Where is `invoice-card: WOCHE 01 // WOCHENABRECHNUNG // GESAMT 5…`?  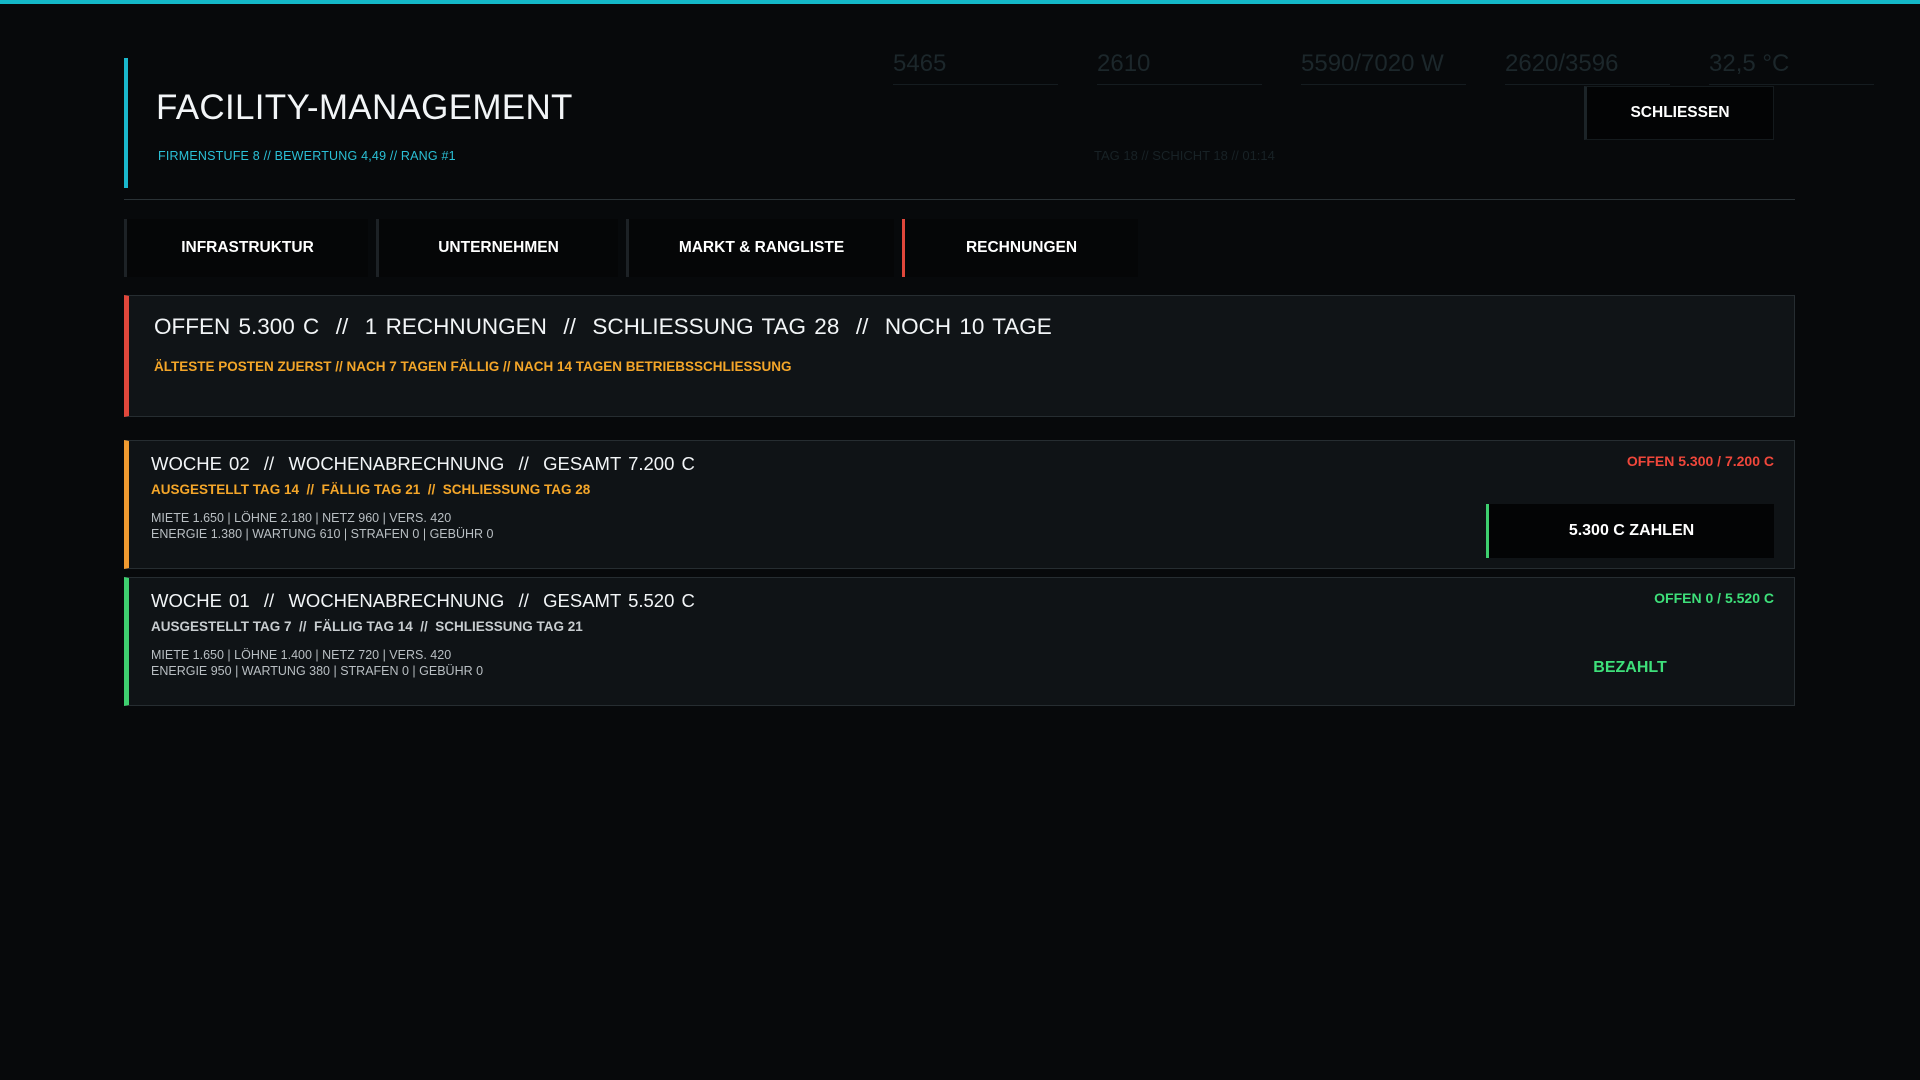 invoice-card: WOCHE 01 // WOCHENABRECHNUNG // GESAMT 5… is located at coordinates (959, 641).